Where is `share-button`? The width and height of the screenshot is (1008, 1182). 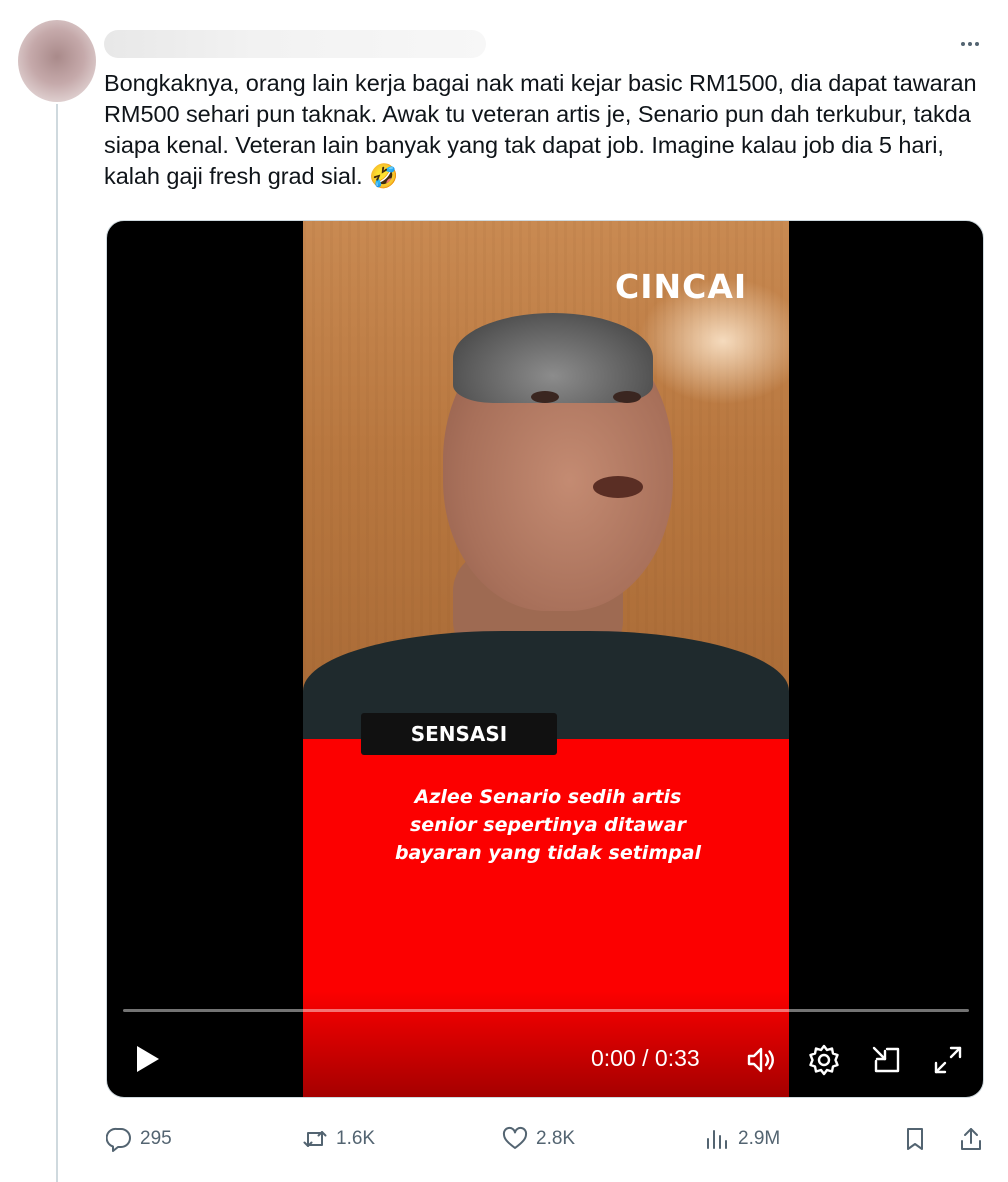
share-button is located at coordinates (971, 1139).